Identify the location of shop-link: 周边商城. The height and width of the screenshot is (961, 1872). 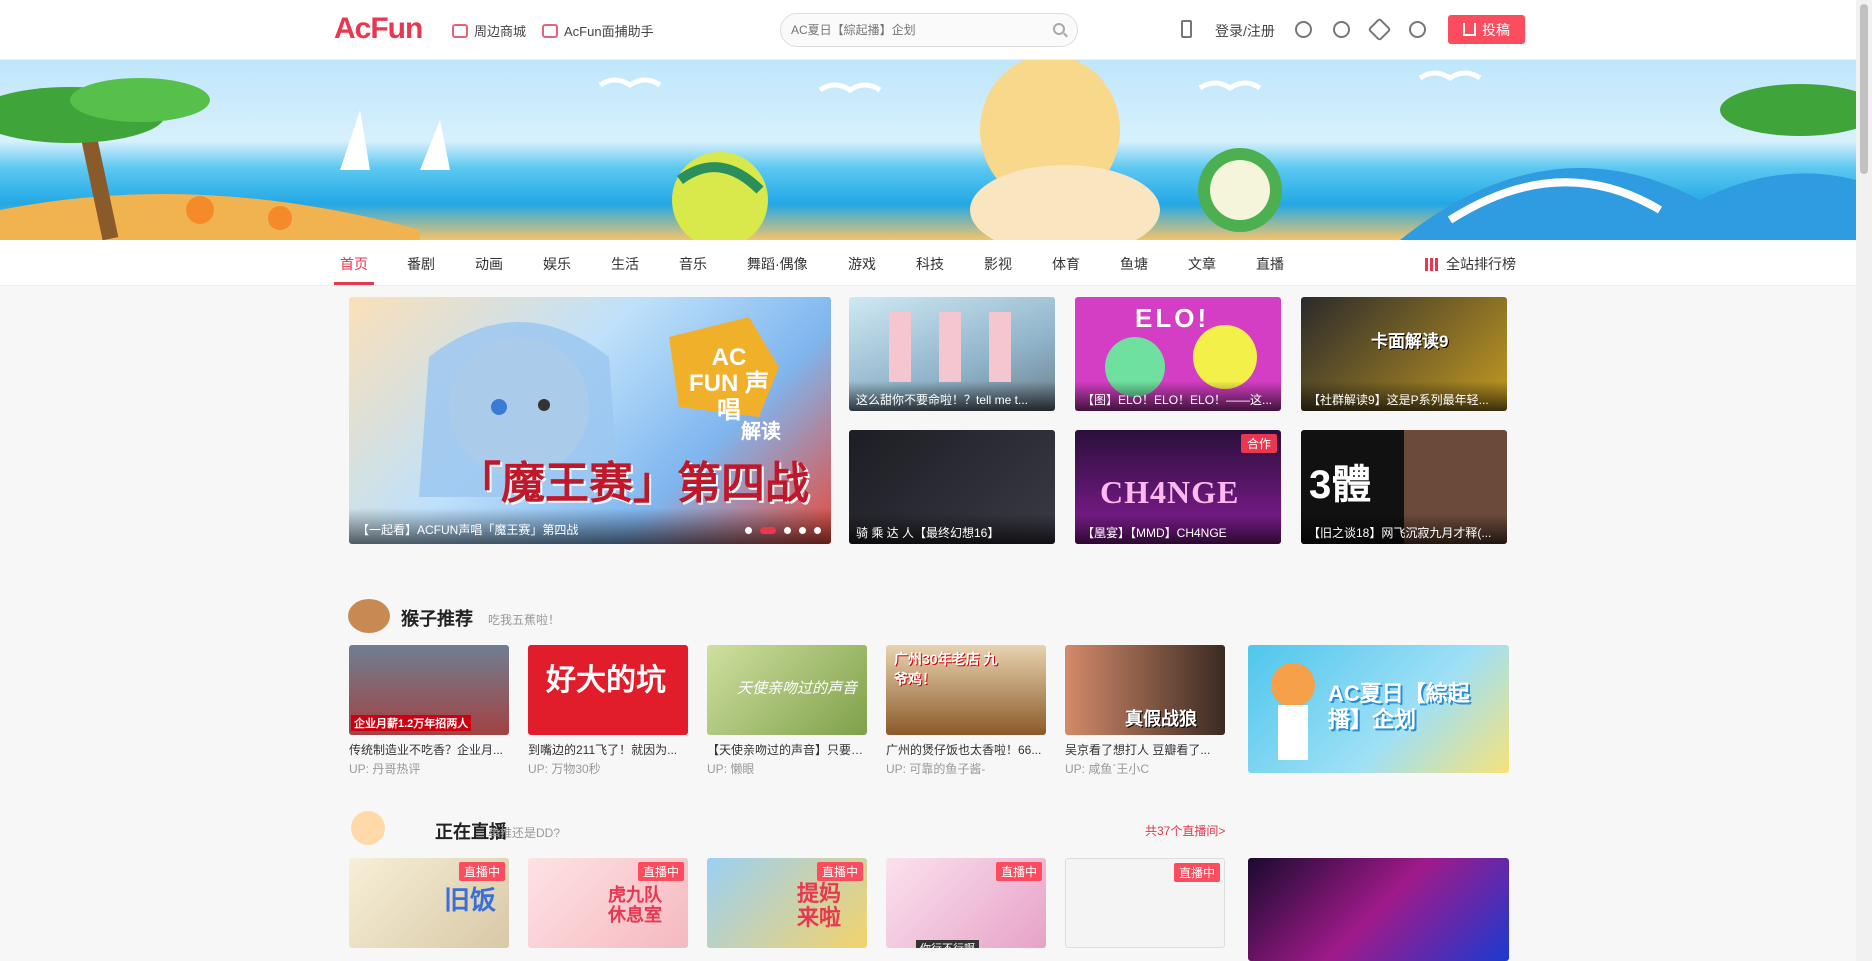
(489, 30).